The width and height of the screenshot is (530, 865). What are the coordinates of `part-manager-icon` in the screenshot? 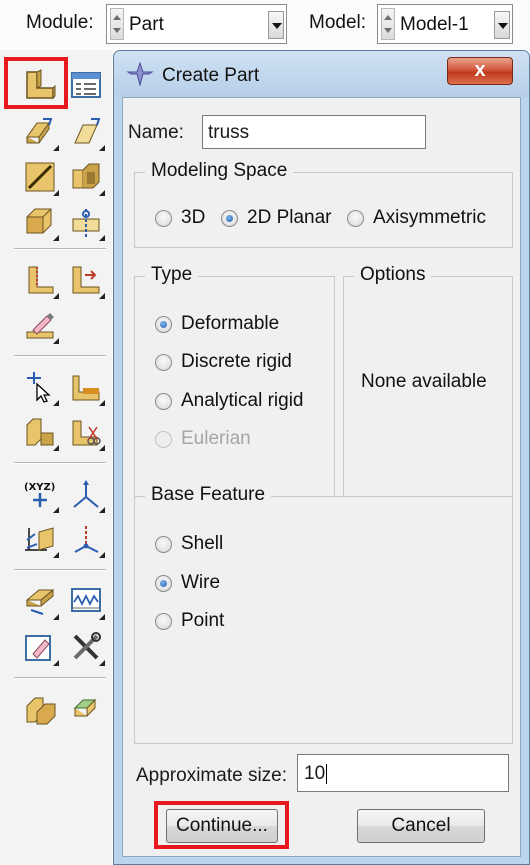 It's located at (86, 85).